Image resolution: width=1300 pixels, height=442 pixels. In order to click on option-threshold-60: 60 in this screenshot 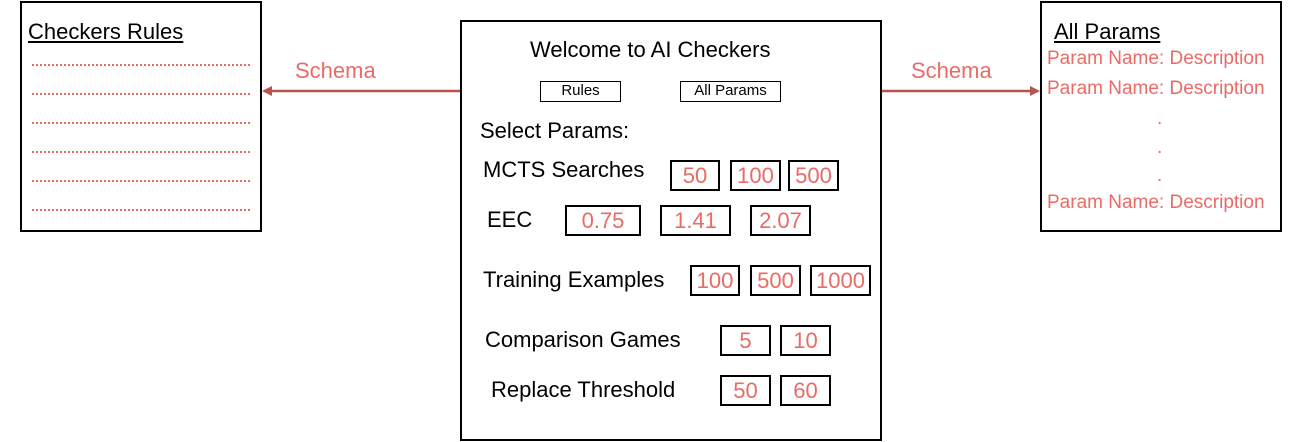, I will do `click(805, 390)`.